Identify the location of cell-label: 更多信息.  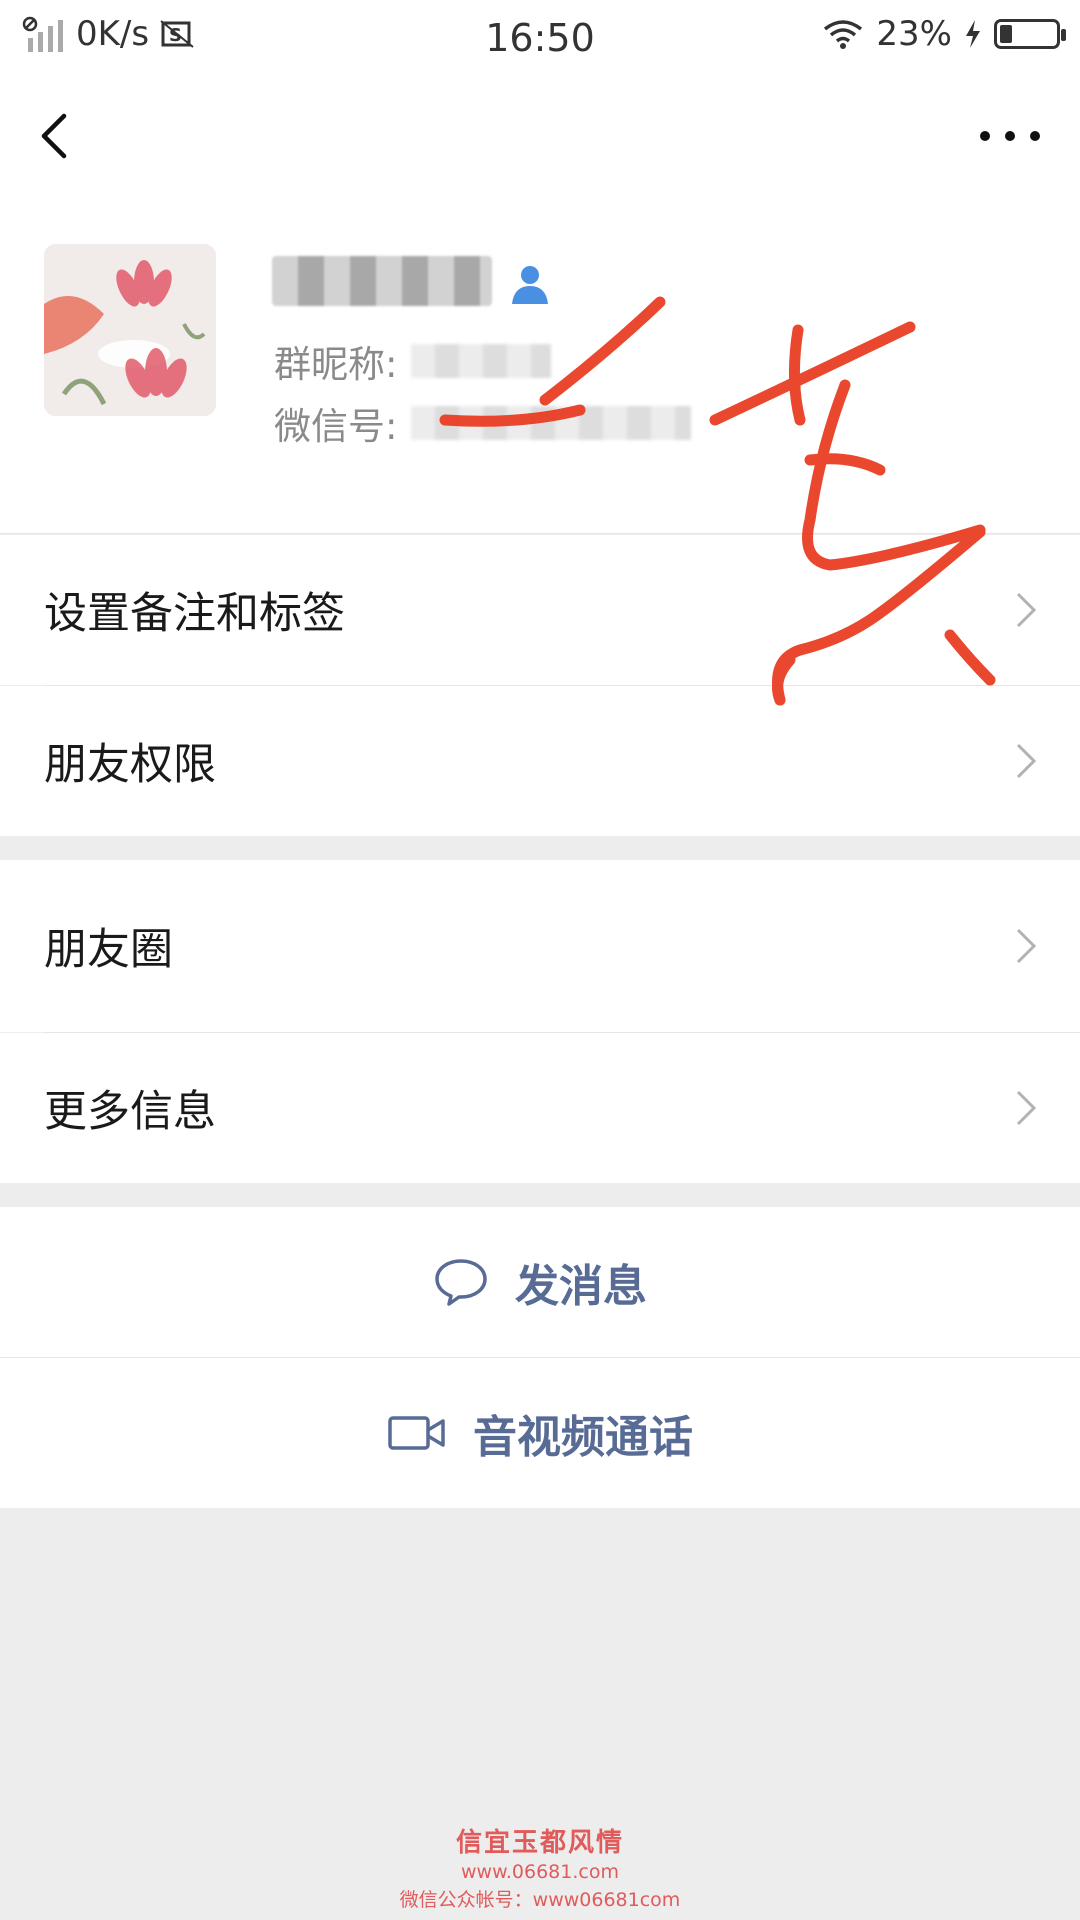
(130, 1112).